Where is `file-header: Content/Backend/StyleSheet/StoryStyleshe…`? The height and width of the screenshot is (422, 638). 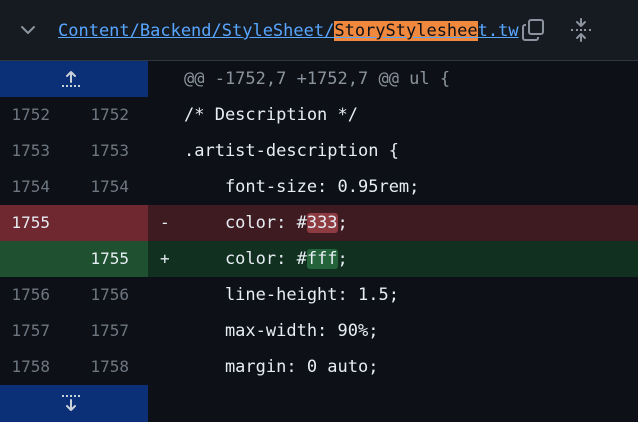
file-header: Content/Backend/StyleSheet/StoryStyleshe… is located at coordinates (319, 30).